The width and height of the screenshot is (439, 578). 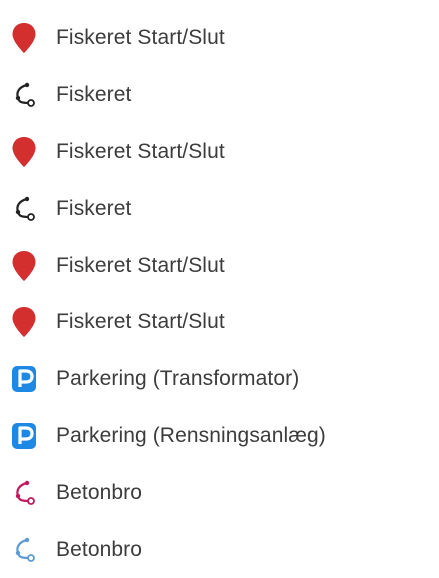 I want to click on legend-item-parkering-rensningsanlaeg: Parkering (Rensningsanlæg), so click(x=219, y=436).